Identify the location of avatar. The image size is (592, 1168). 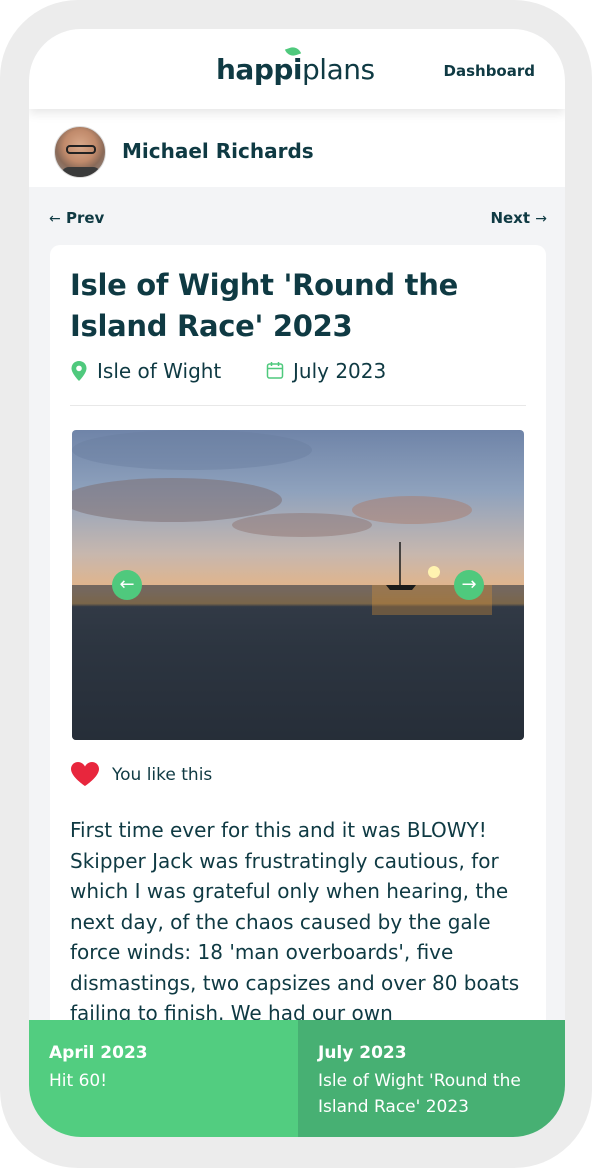
(80, 152).